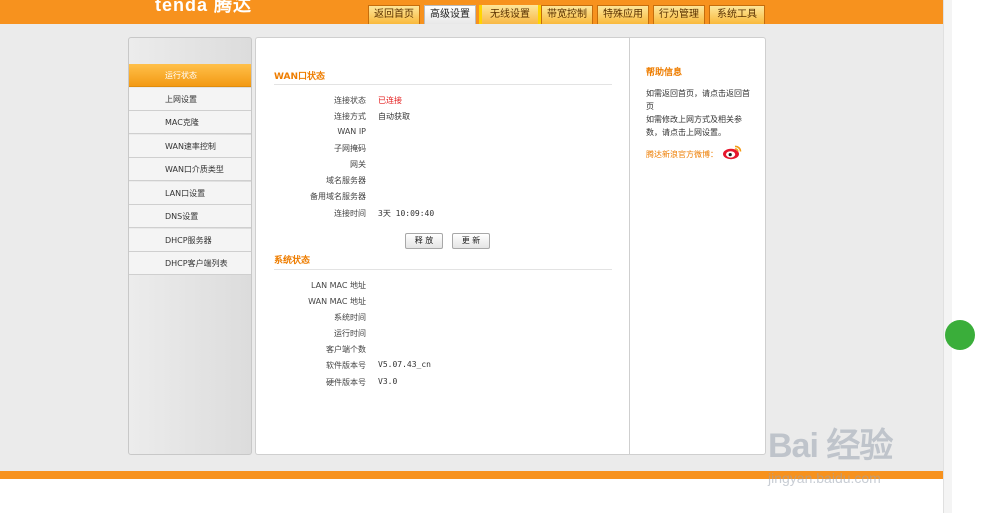 This screenshot has height=513, width=1000. I want to click on floating-widget-icon, so click(960, 335).